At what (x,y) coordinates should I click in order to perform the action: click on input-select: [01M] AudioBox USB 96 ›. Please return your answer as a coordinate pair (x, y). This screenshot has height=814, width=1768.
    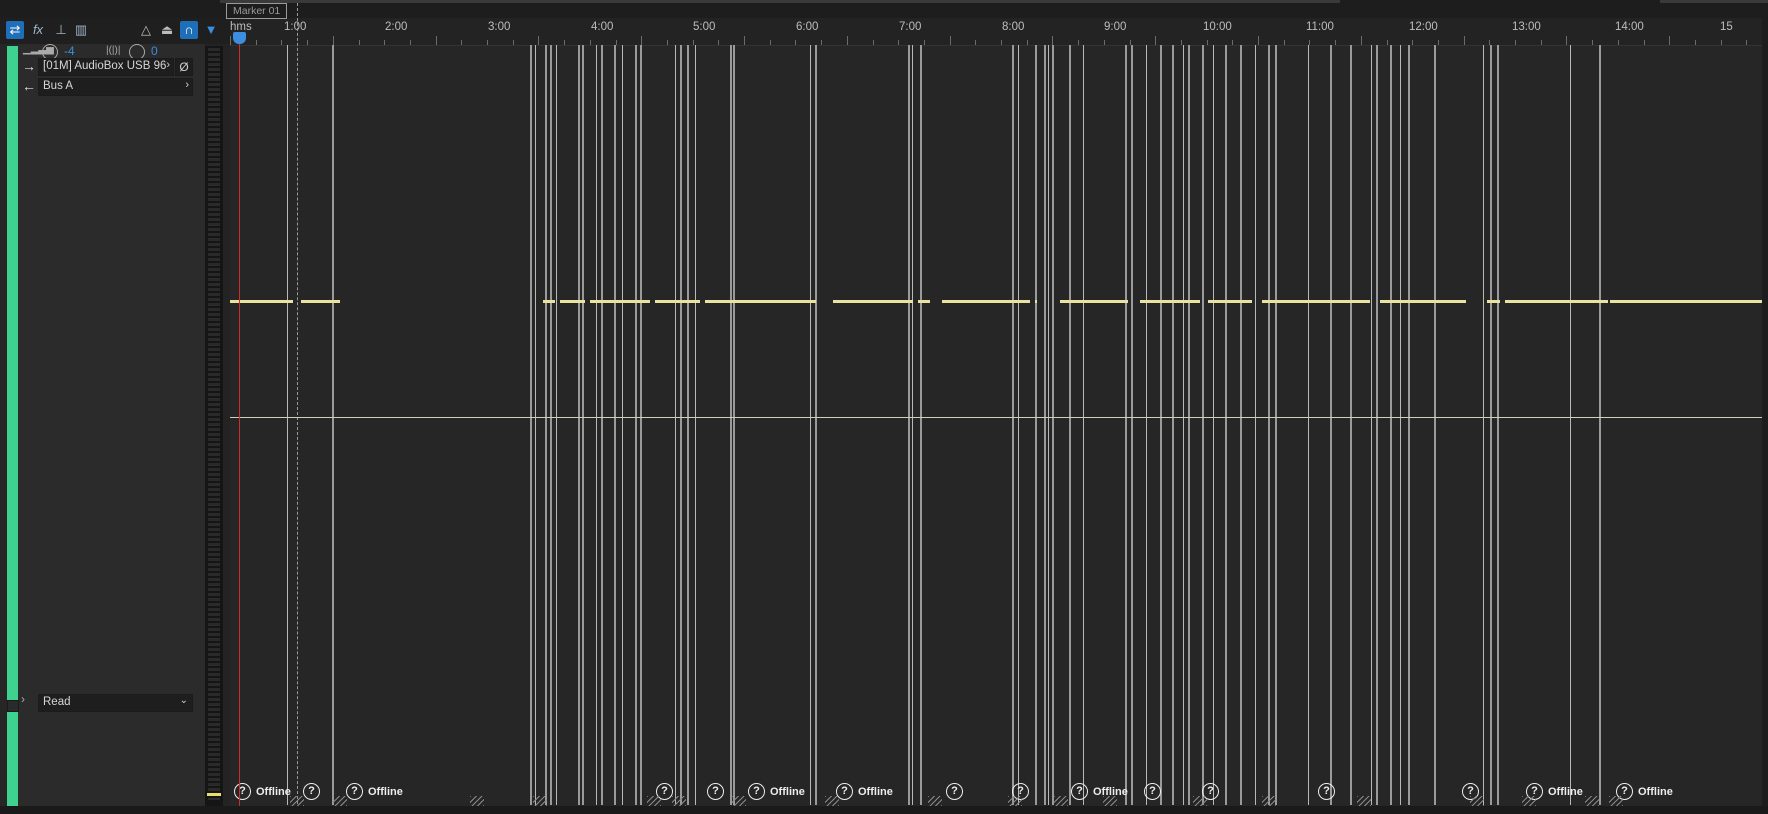
    Looking at the image, I should click on (106, 67).